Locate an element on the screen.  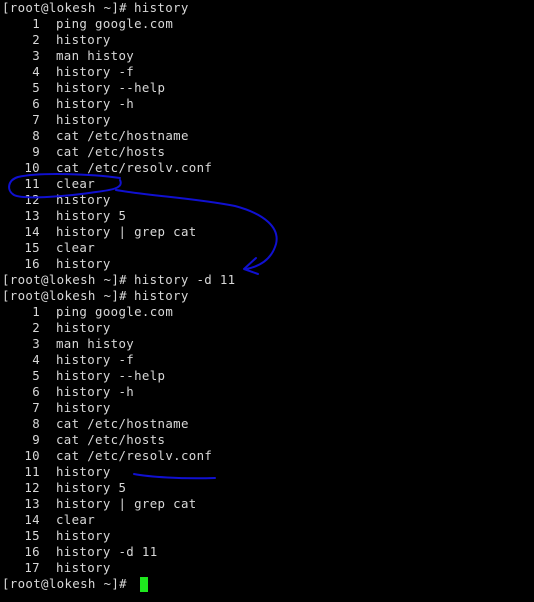
prompt-line: [root@lokesh ~]# is located at coordinates (267, 584).